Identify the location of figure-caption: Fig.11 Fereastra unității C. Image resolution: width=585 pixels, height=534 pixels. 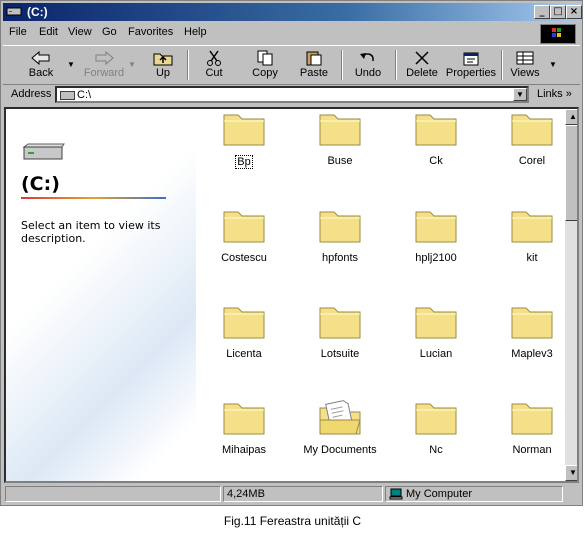
(292, 521).